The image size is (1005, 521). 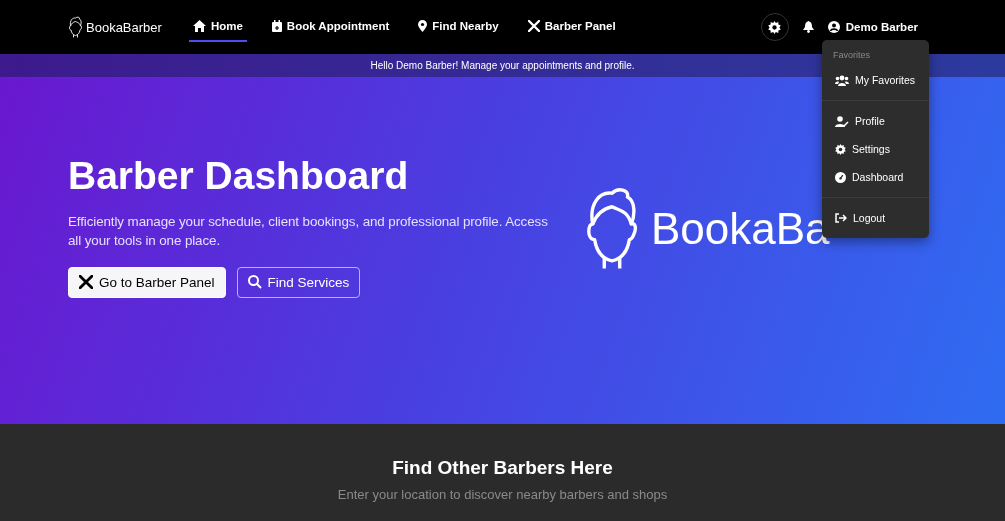 I want to click on nav-link: Find Nearby, so click(x=458, y=27).